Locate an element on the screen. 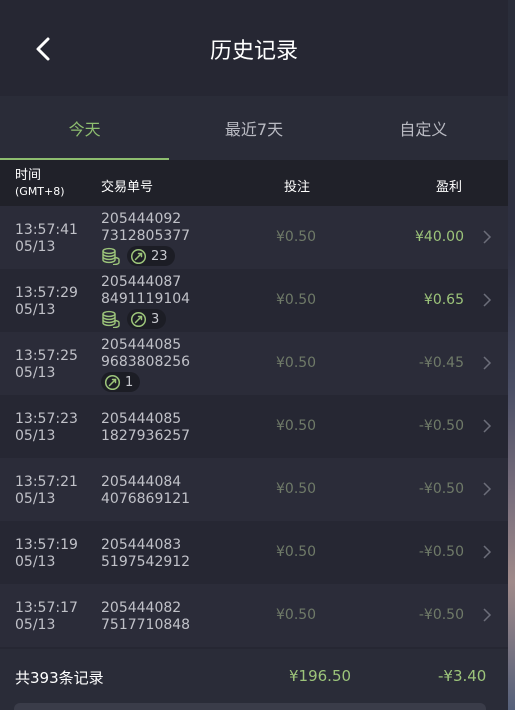  row-order-part-b: 9683808256 is located at coordinates (146, 362).